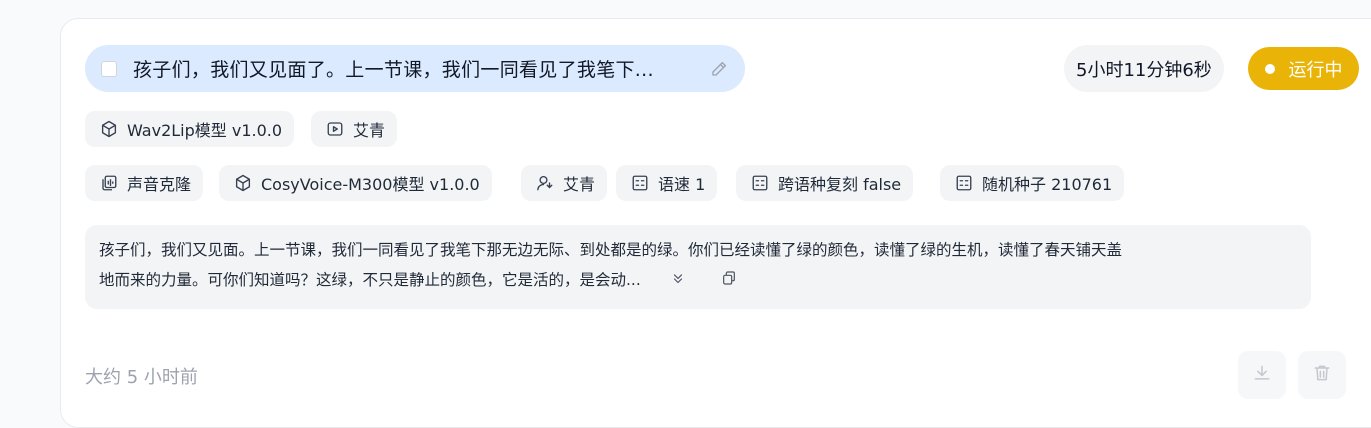 This screenshot has height=428, width=1371. I want to click on user-voice-icon, so click(545, 183).